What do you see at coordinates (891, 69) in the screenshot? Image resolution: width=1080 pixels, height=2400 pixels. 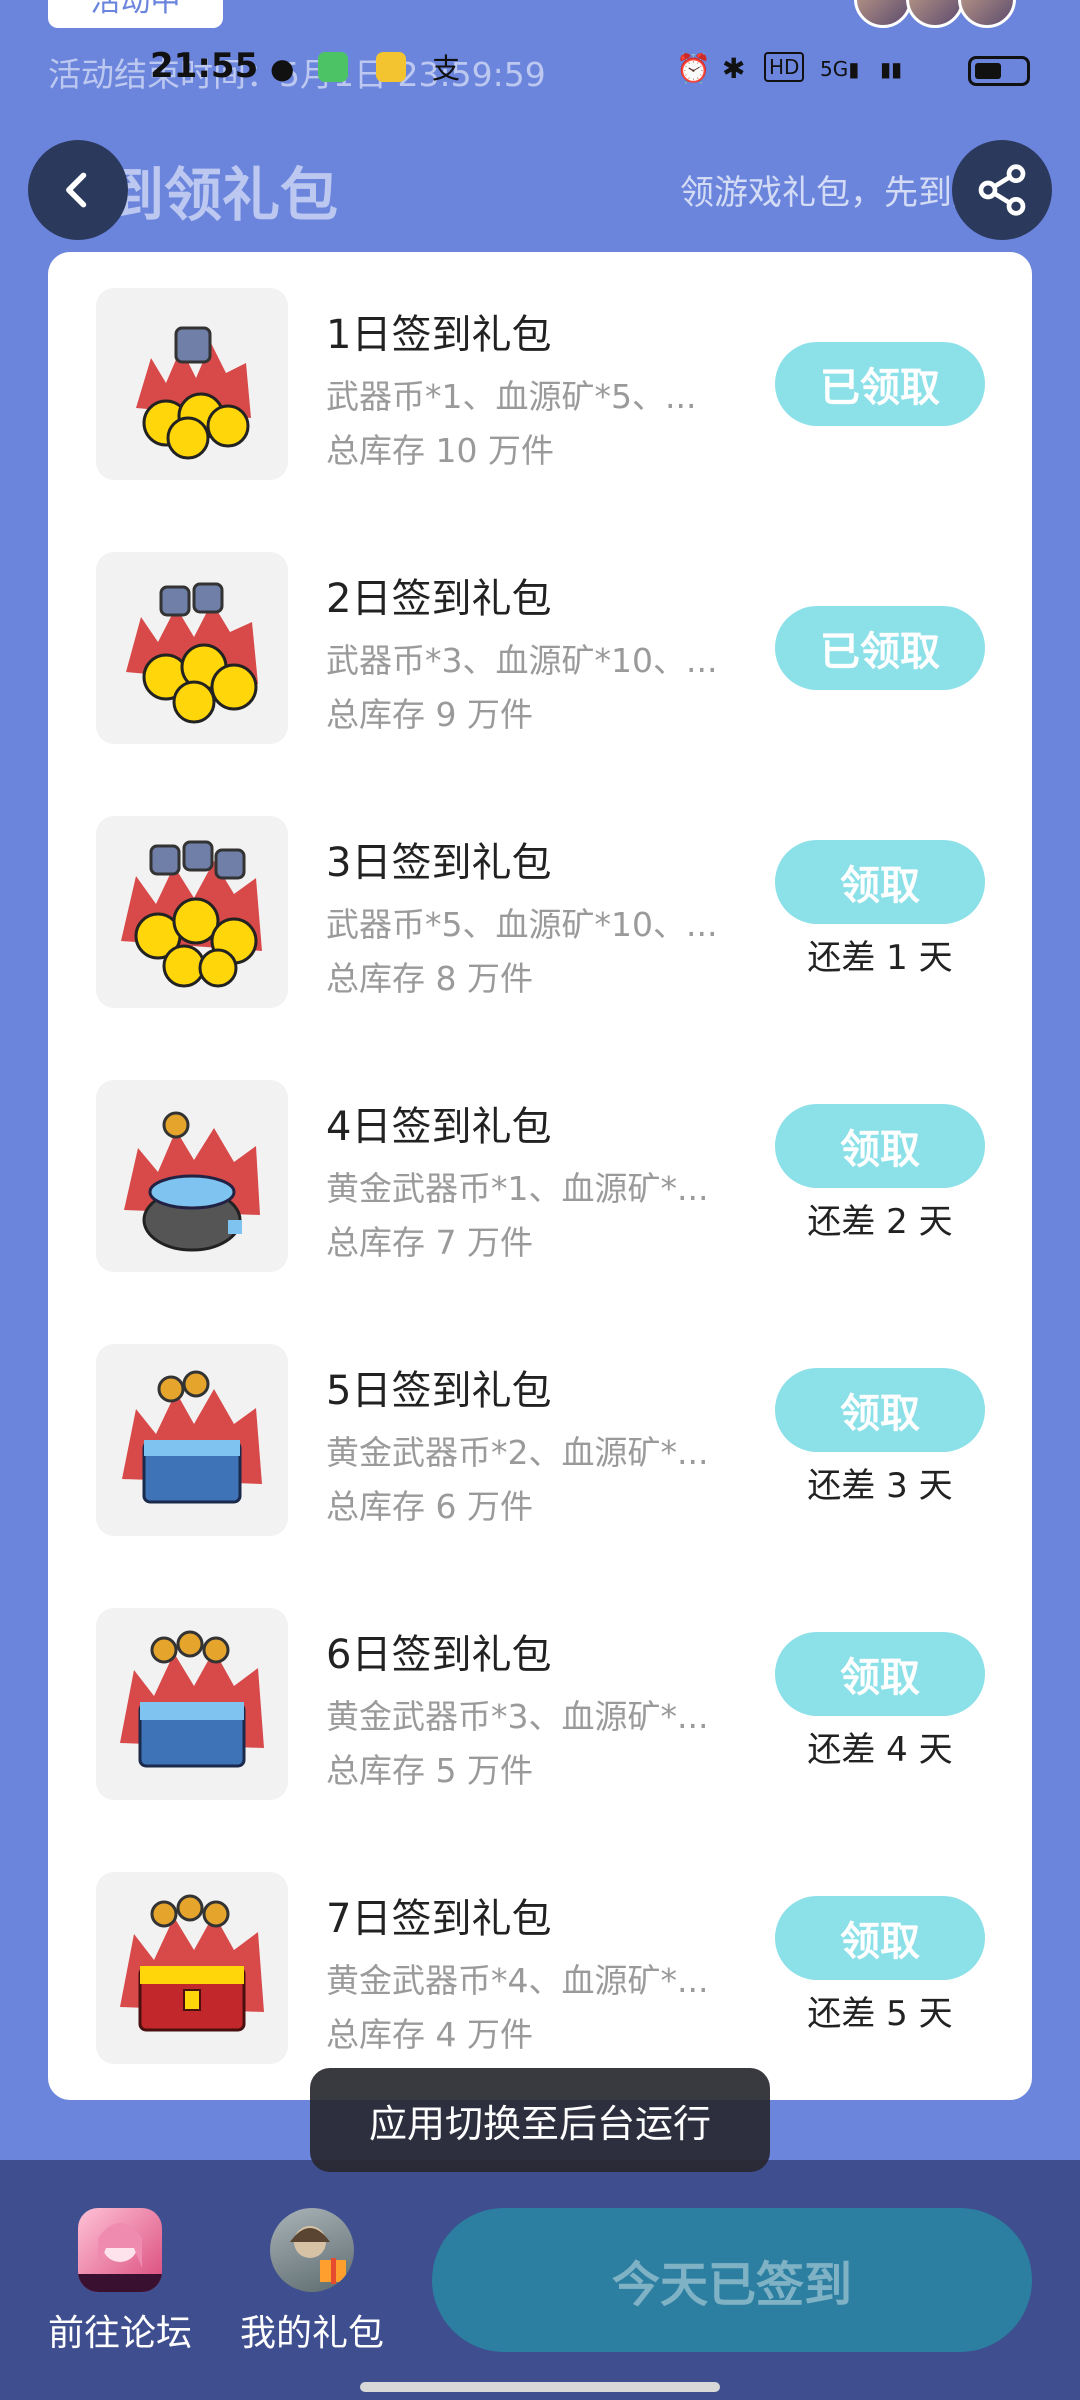 I see `signal-2-icon: ▮▮` at bounding box center [891, 69].